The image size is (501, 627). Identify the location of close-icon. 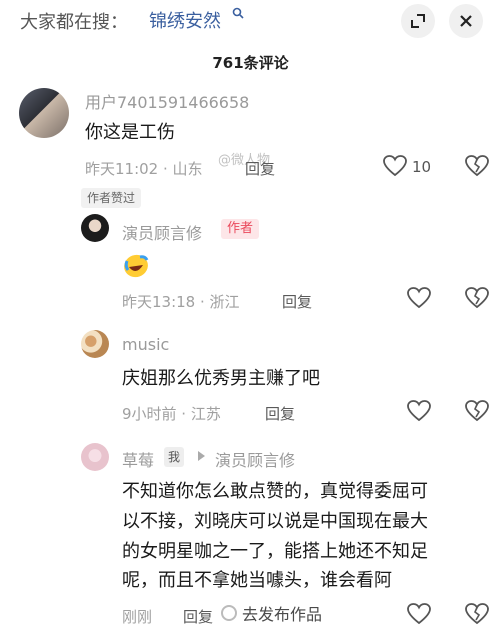
(466, 21).